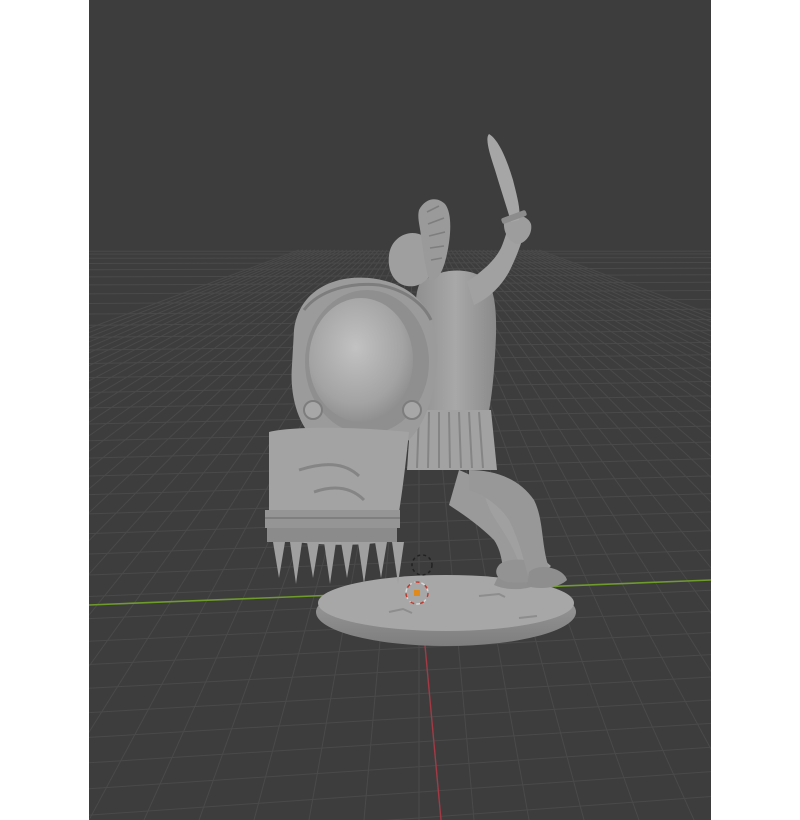 The width and height of the screenshot is (800, 820). What do you see at coordinates (547, 577) in the screenshot?
I see `rear-foot` at bounding box center [547, 577].